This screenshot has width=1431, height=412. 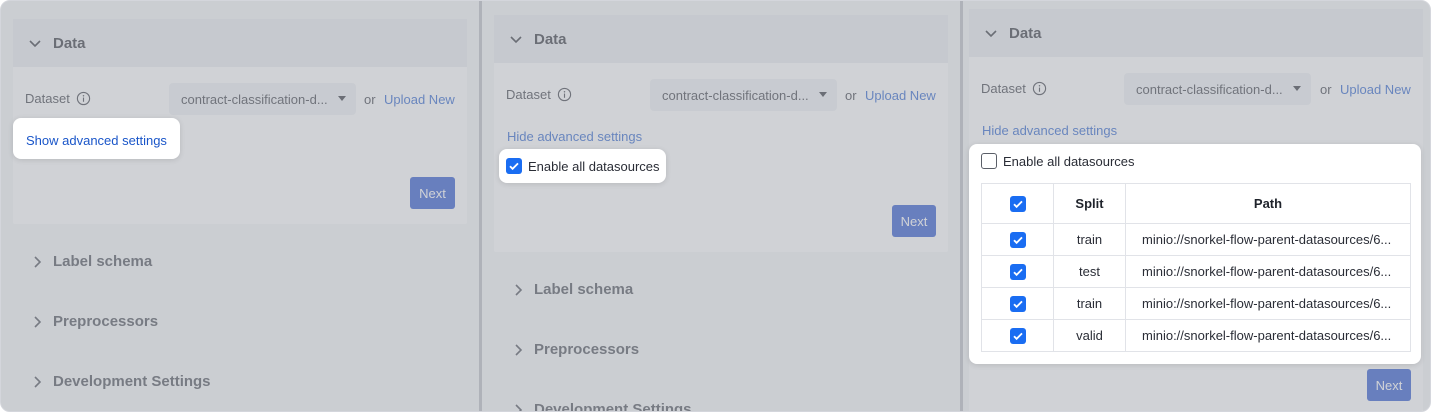 What do you see at coordinates (1268, 203) in the screenshot?
I see `column-header-path: Path` at bounding box center [1268, 203].